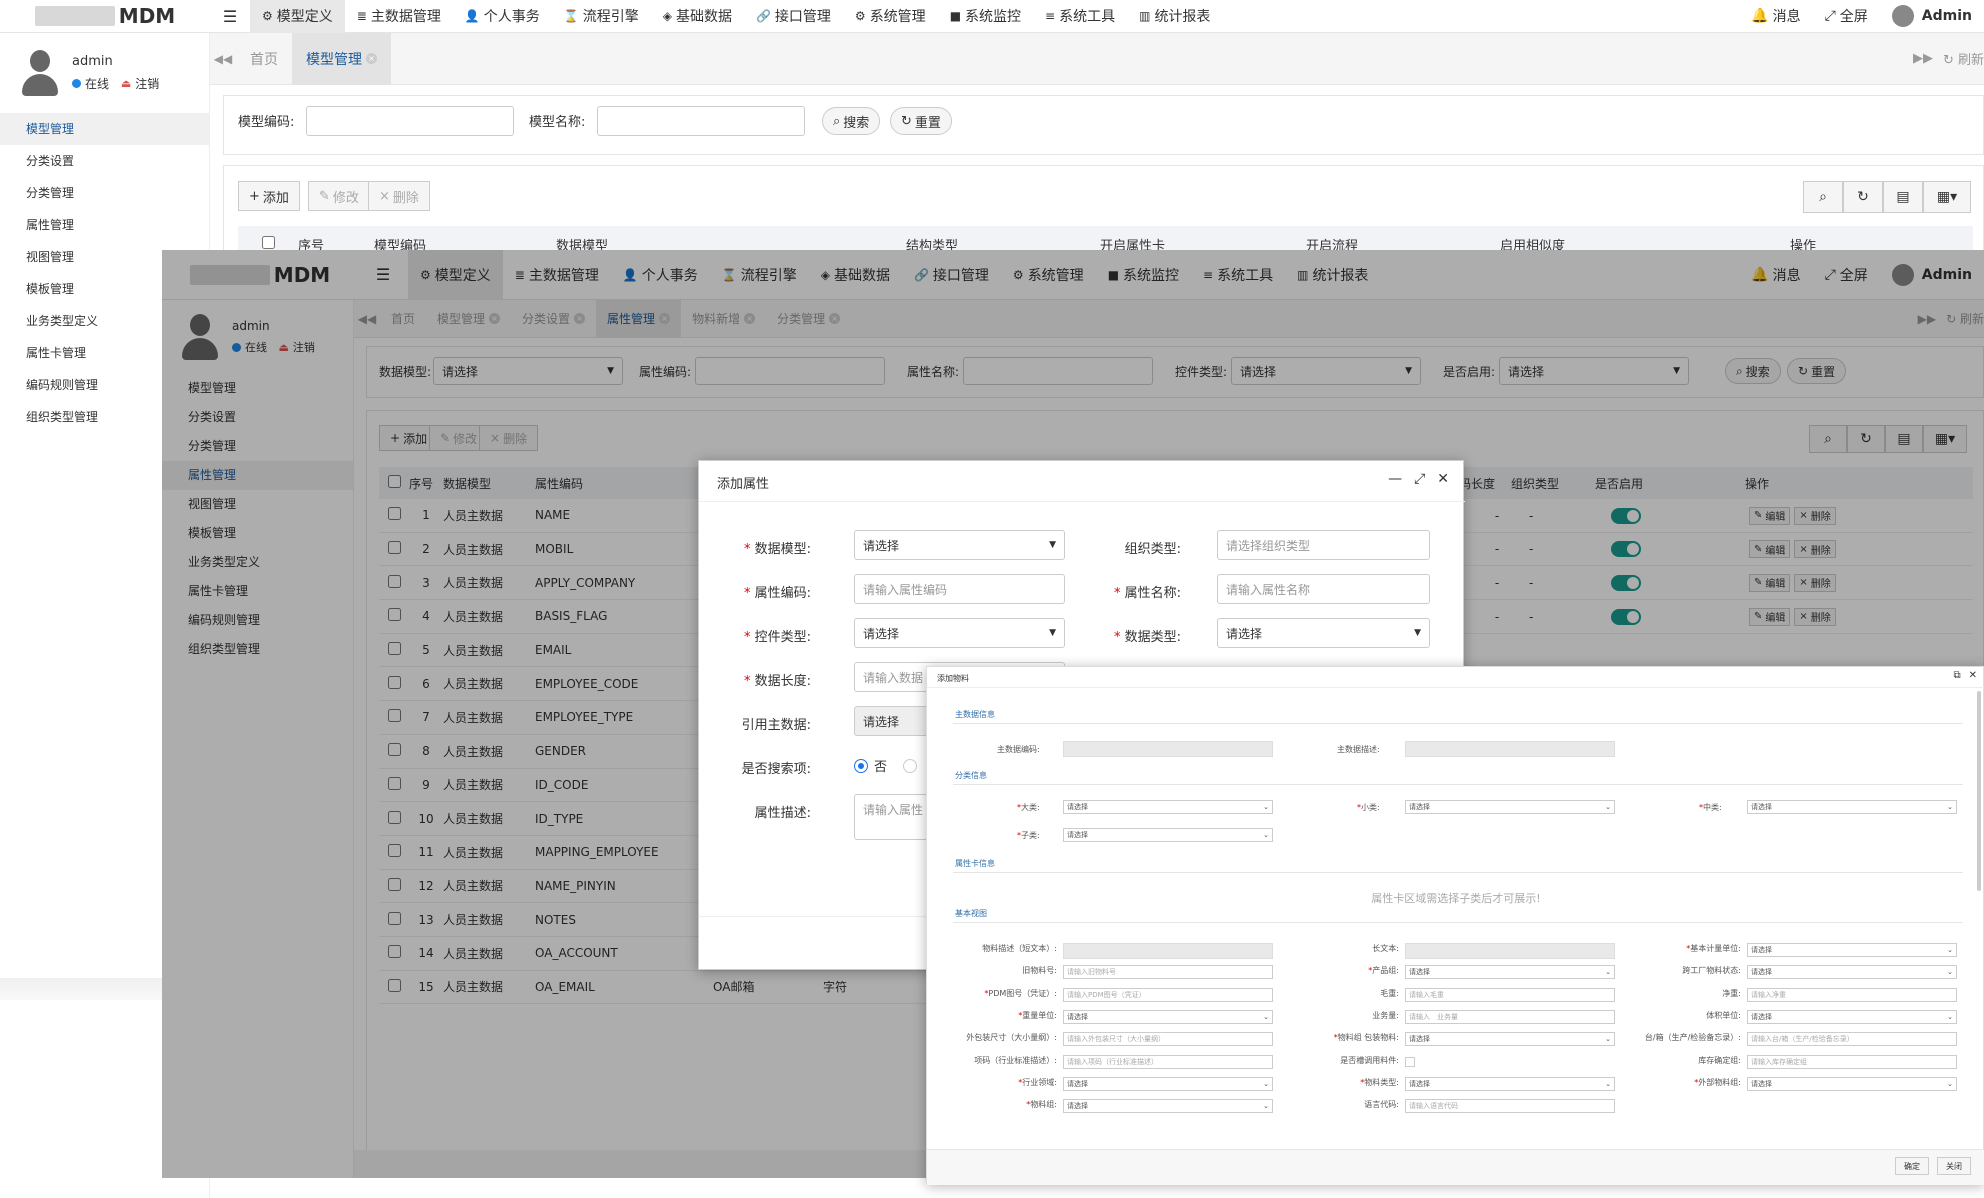 The height and width of the screenshot is (1198, 1984). I want to click on sub-class-label: 子类:, so click(1030, 835).